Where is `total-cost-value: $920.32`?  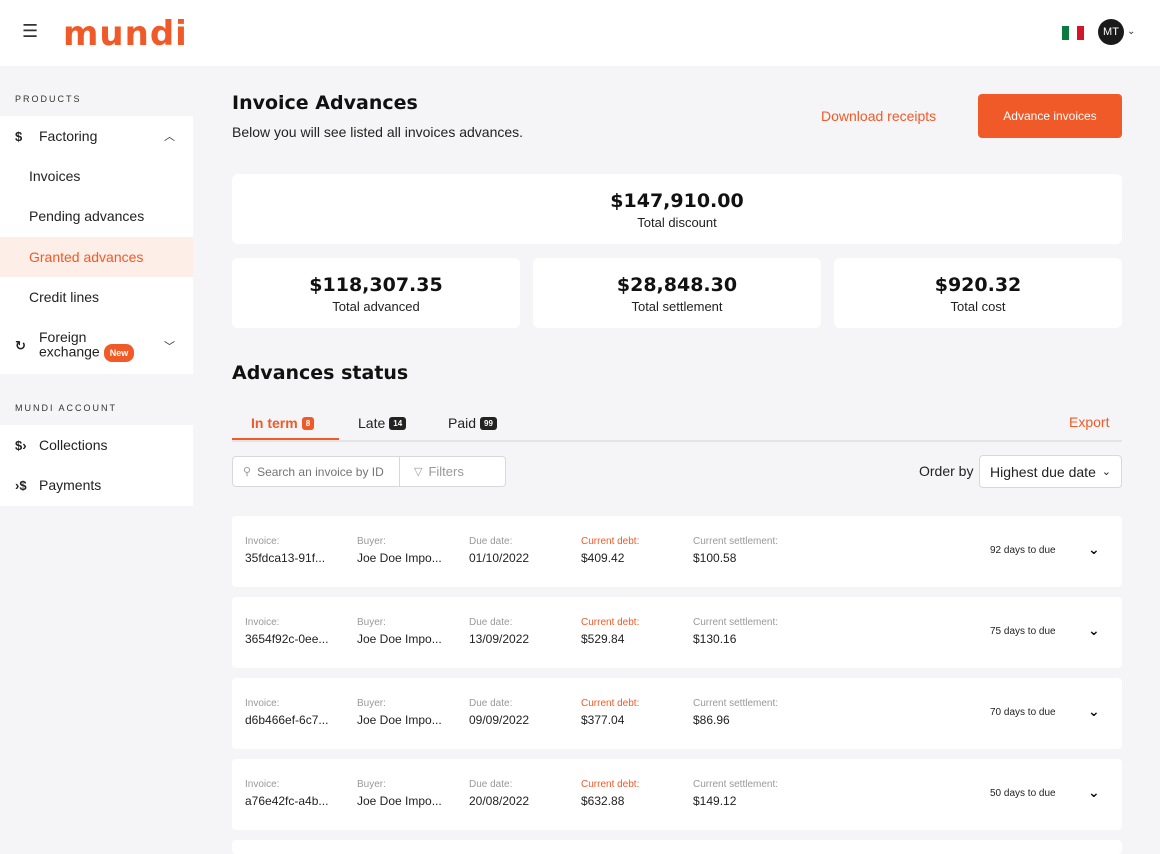
total-cost-value: $920.32 is located at coordinates (978, 285).